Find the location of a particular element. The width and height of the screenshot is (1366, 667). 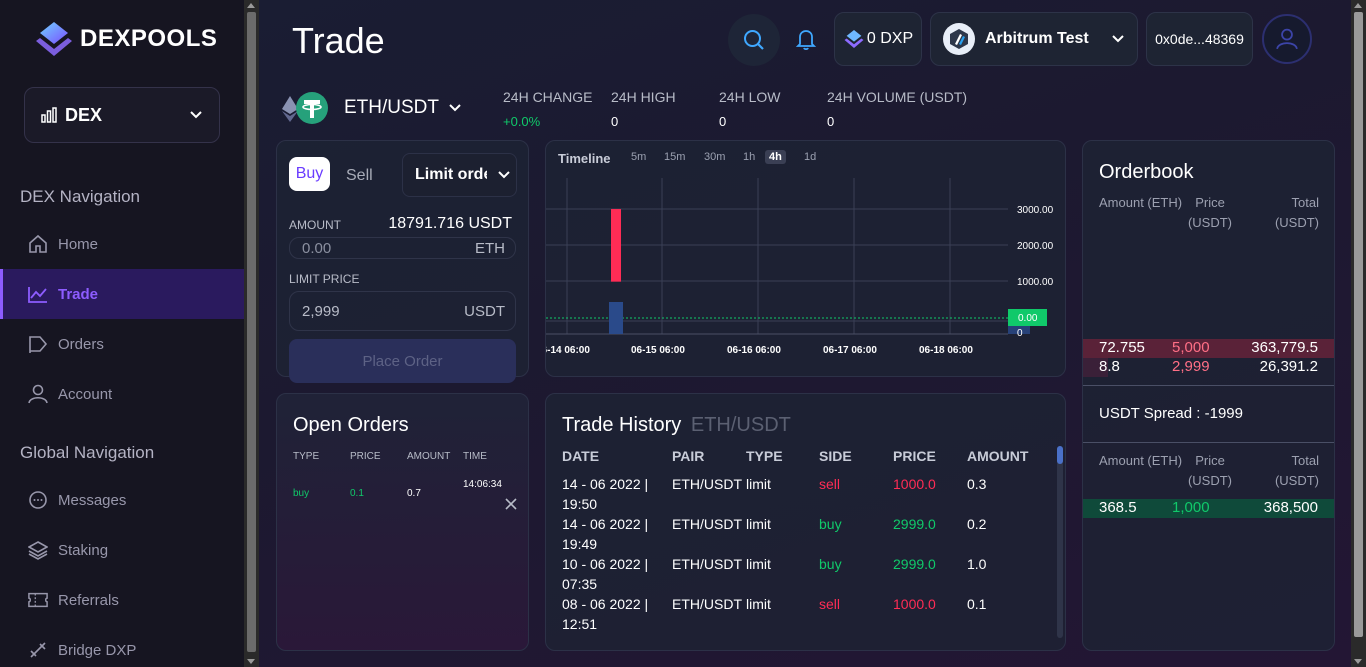

sidebar-item-home: Home is located at coordinates (122, 244).